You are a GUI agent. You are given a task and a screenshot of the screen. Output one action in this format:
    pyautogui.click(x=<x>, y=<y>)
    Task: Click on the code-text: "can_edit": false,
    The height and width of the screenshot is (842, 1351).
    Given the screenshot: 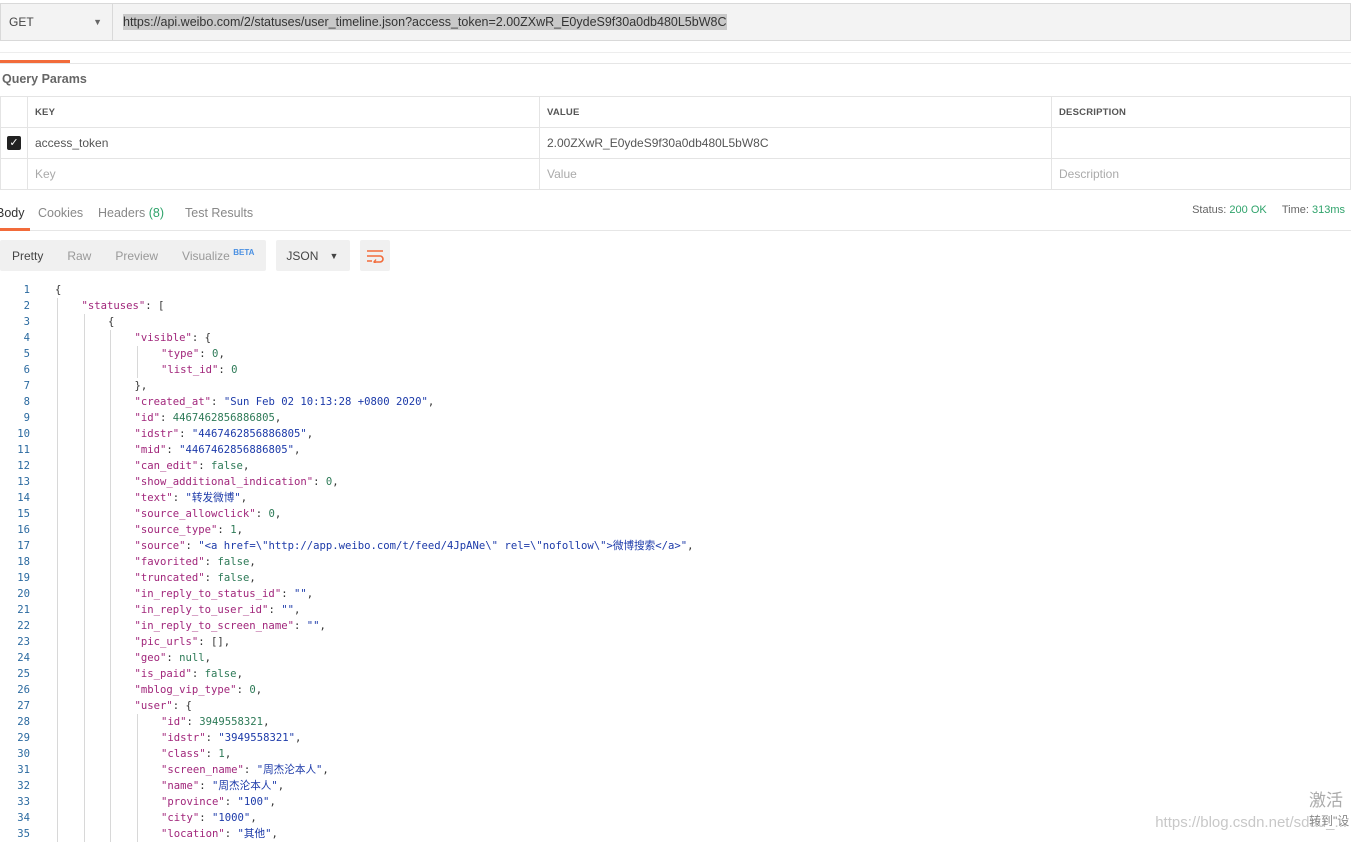 What is the action you would take?
    pyautogui.click(x=192, y=466)
    